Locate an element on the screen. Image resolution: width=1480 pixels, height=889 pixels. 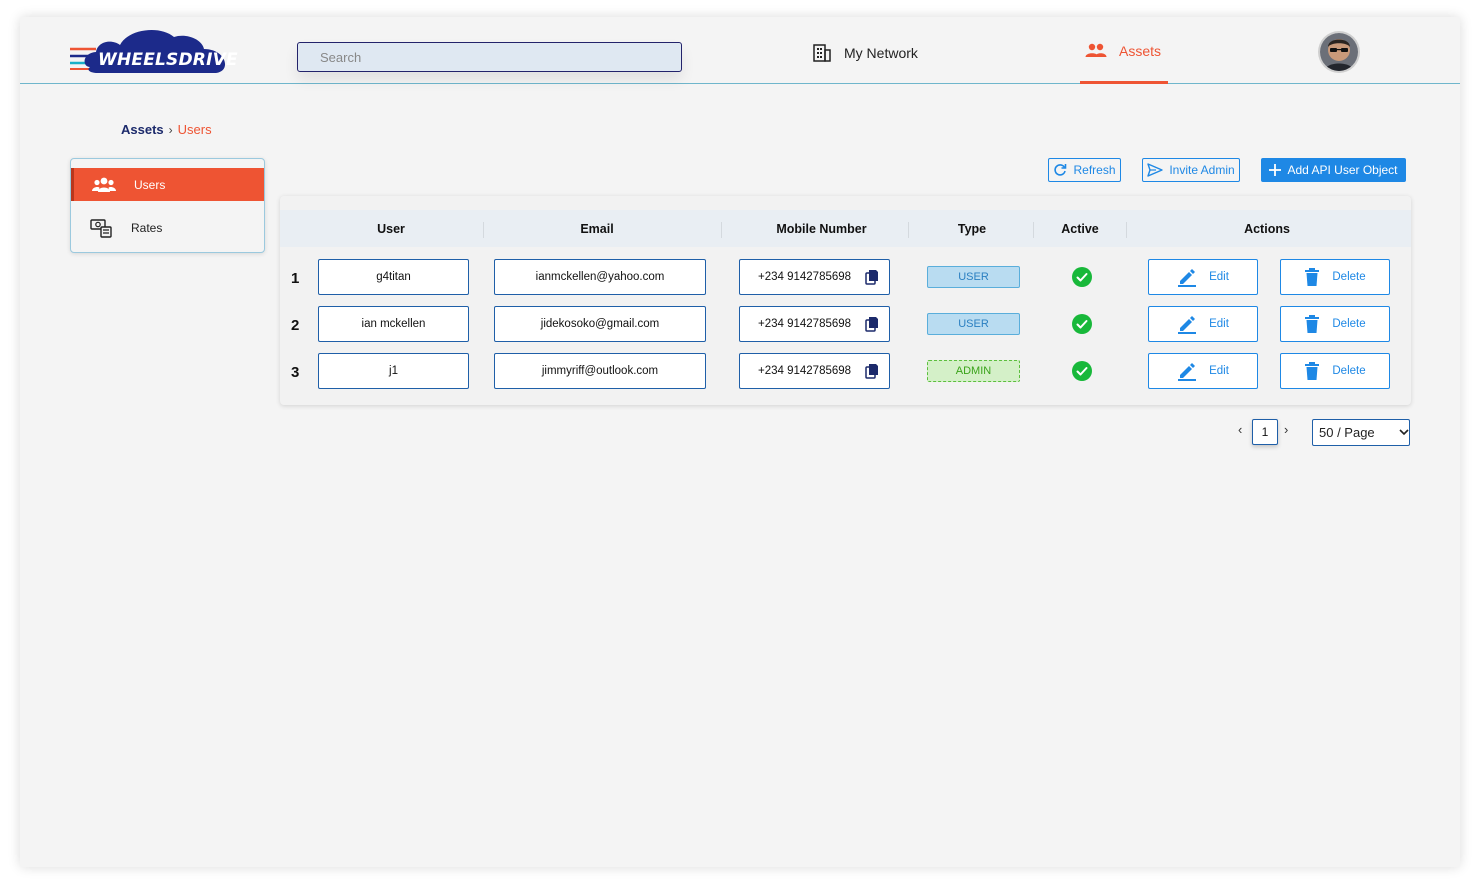
row-number: 1 is located at coordinates (295, 278).